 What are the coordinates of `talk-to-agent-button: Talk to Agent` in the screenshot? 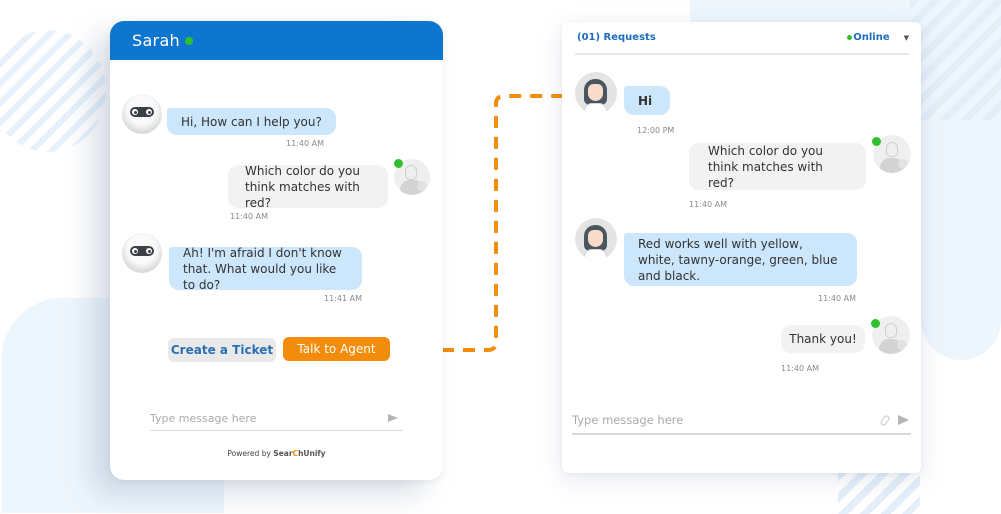 It's located at (336, 349).